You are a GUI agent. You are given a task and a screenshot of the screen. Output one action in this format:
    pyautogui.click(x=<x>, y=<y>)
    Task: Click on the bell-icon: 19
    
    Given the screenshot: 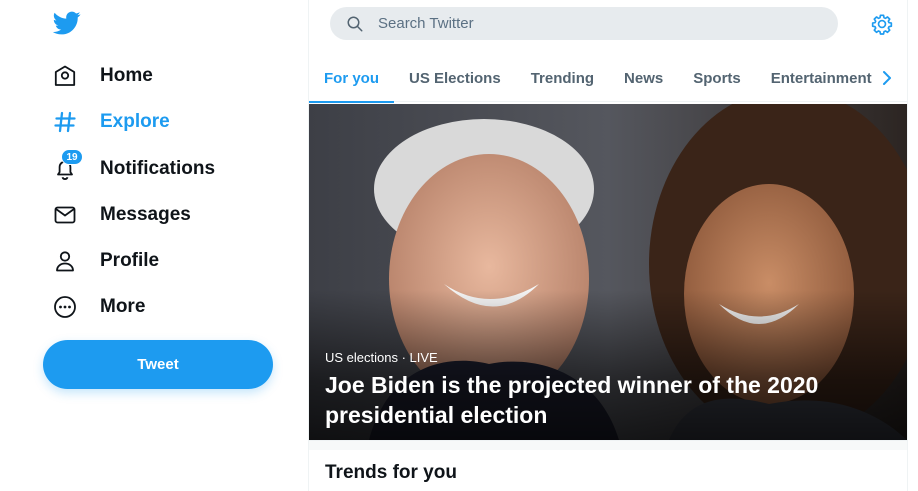 What is the action you would take?
    pyautogui.click(x=67, y=165)
    